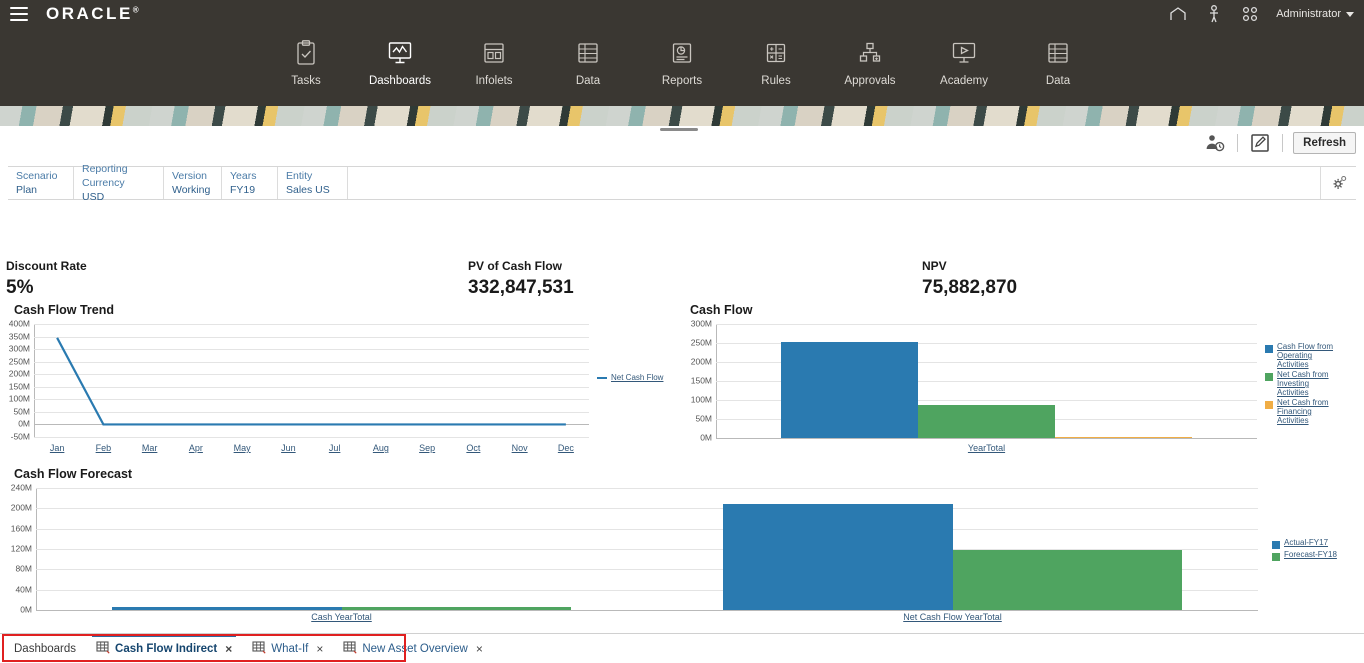 The height and width of the screenshot is (663, 1364). I want to click on x-axis-tick-label: Sep, so click(427, 448).